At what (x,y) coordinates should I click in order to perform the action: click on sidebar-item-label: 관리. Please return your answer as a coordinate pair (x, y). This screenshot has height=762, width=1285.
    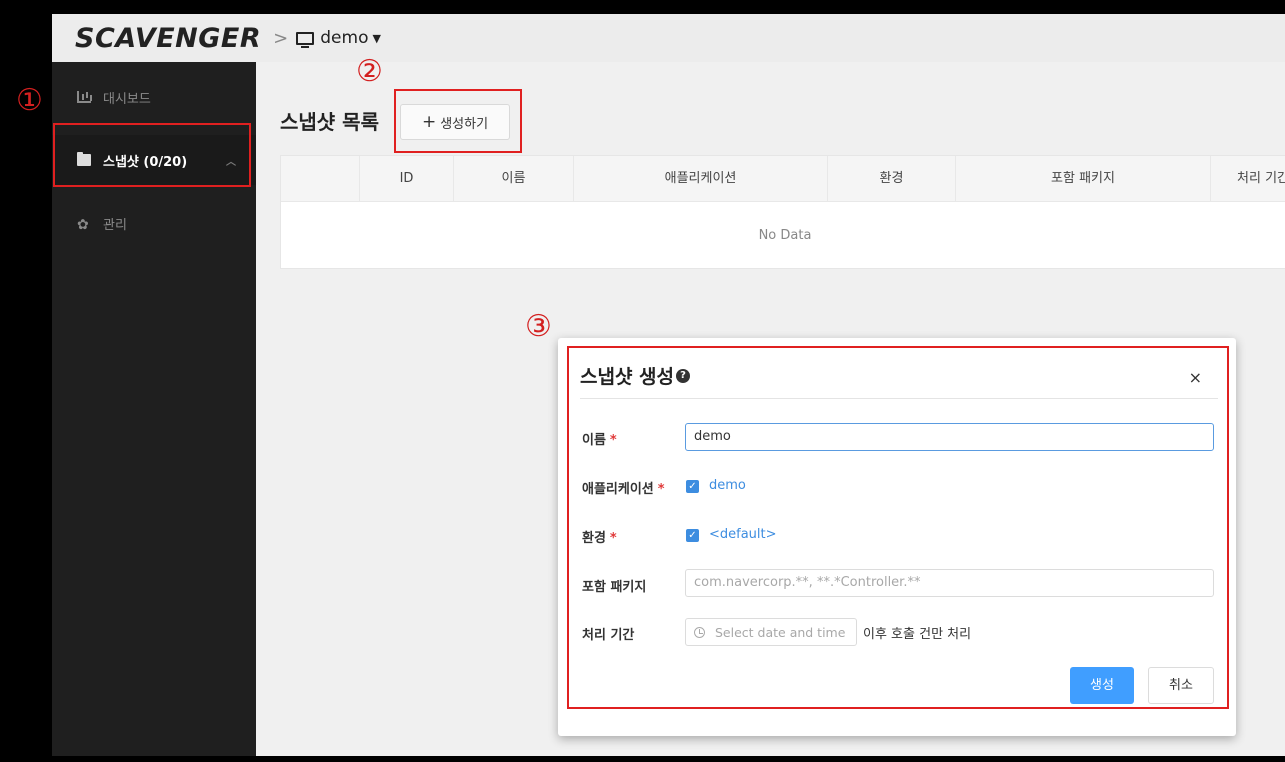
    Looking at the image, I should click on (115, 225).